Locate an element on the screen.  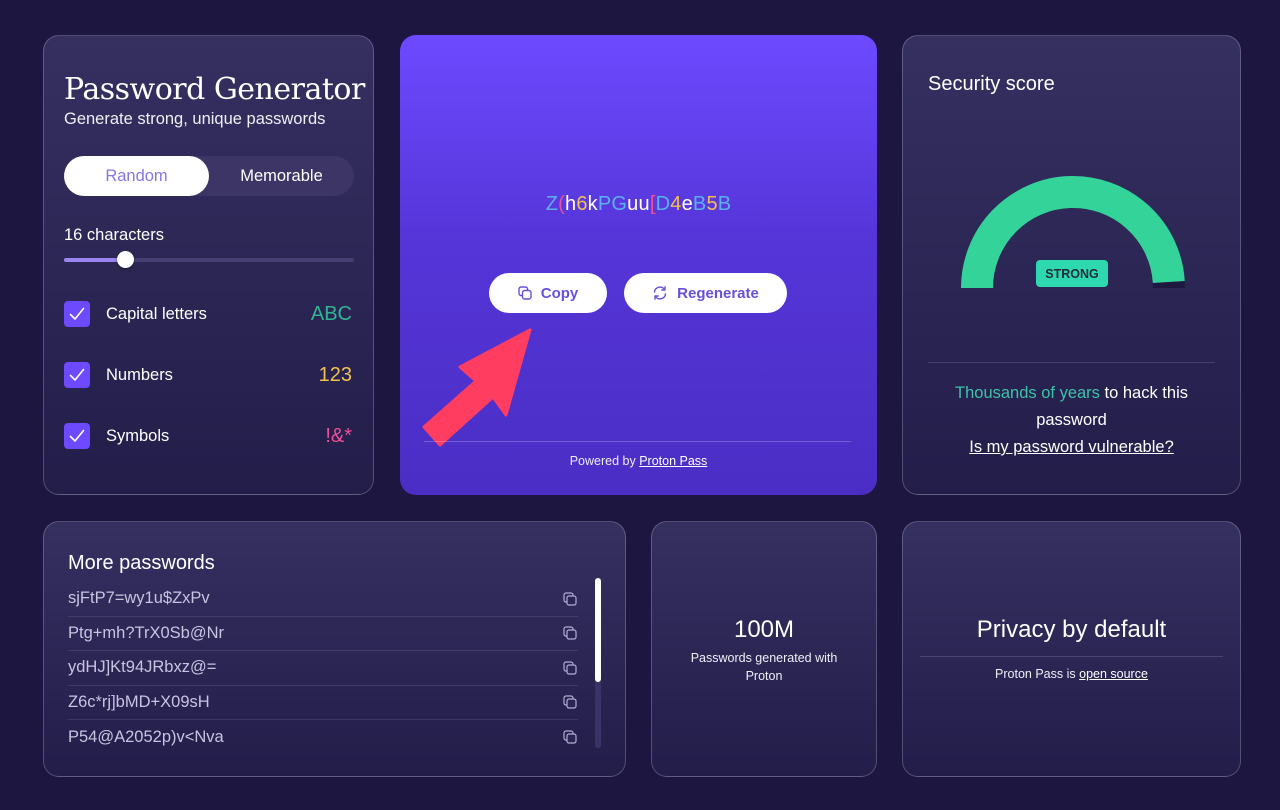
password-text: Z6c*rj]bMD+X09sH is located at coordinates (139, 701).